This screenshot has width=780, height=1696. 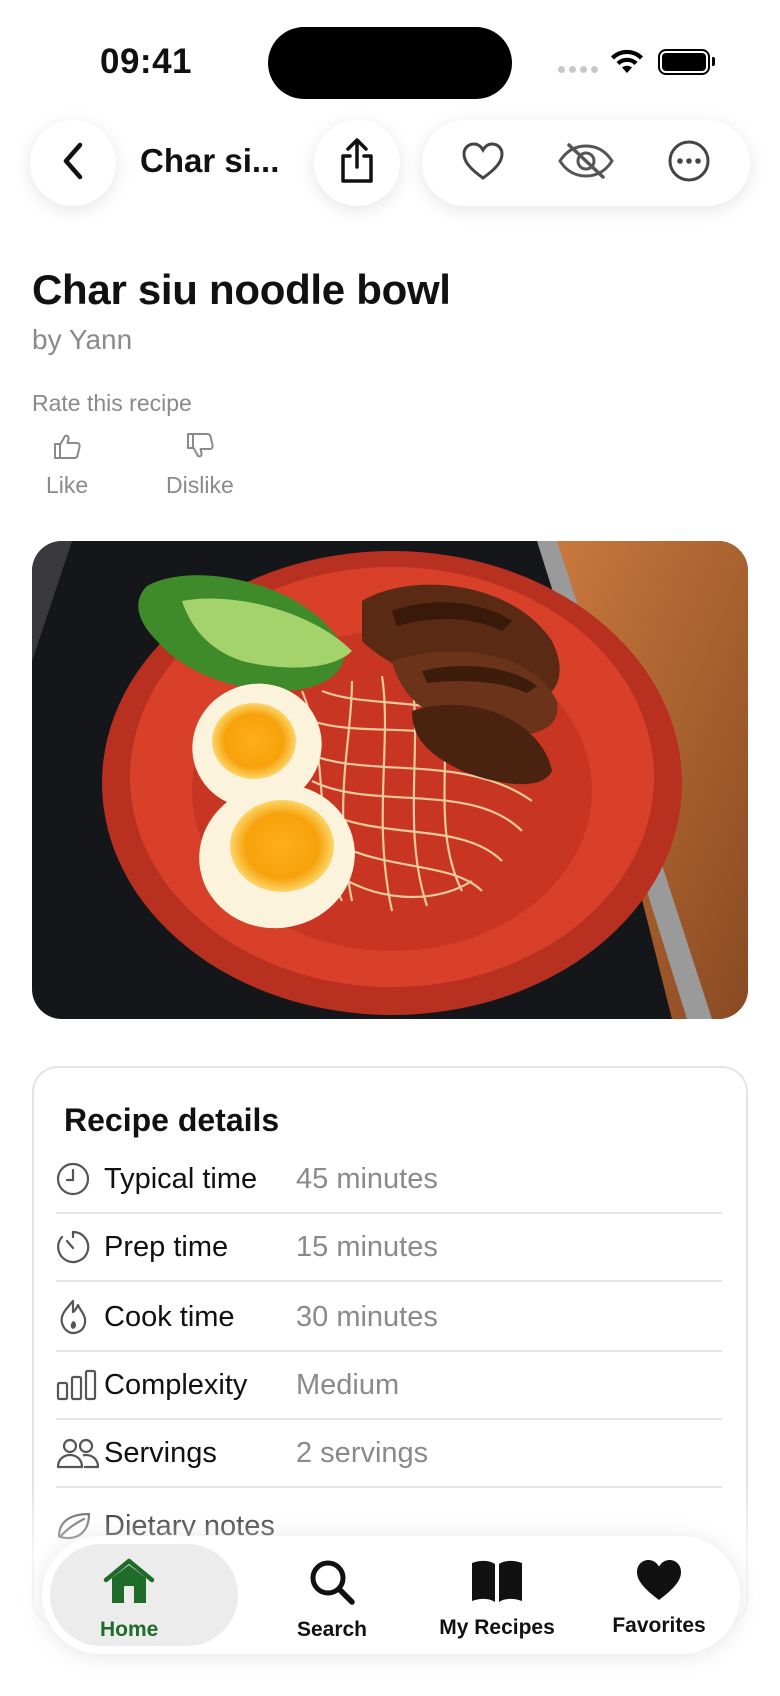 What do you see at coordinates (80, 1385) in the screenshot?
I see `bars-icon` at bounding box center [80, 1385].